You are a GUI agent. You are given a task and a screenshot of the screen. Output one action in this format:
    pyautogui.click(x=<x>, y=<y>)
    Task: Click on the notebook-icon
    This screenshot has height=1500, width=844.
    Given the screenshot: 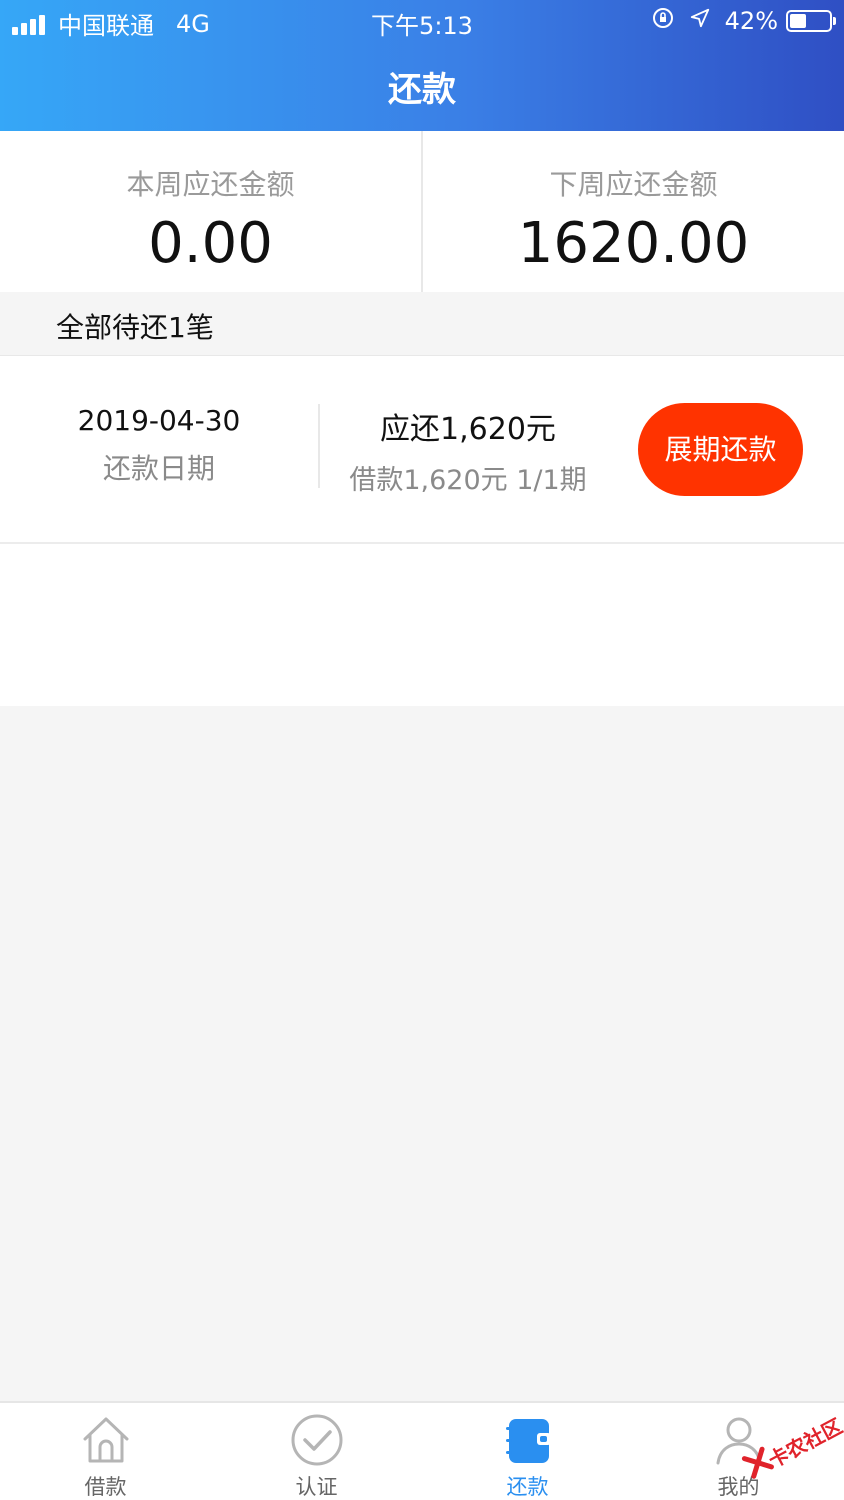 What is the action you would take?
    pyautogui.click(x=528, y=1441)
    